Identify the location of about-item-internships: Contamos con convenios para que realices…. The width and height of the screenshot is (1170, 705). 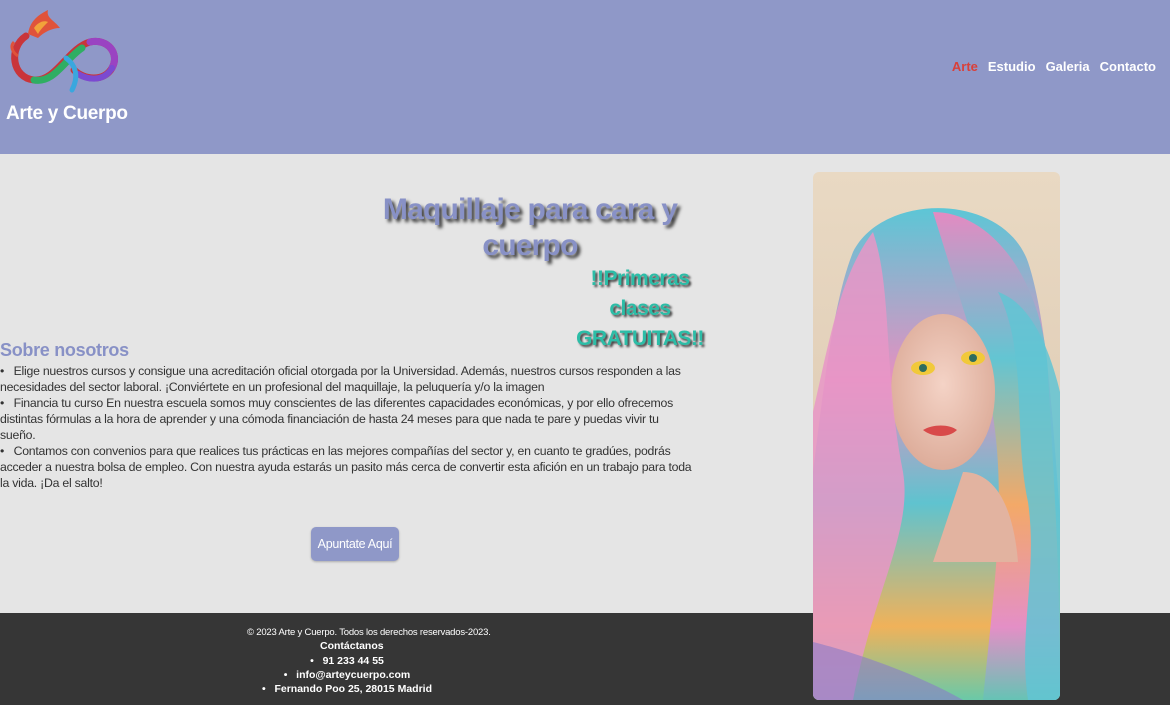
(347, 467).